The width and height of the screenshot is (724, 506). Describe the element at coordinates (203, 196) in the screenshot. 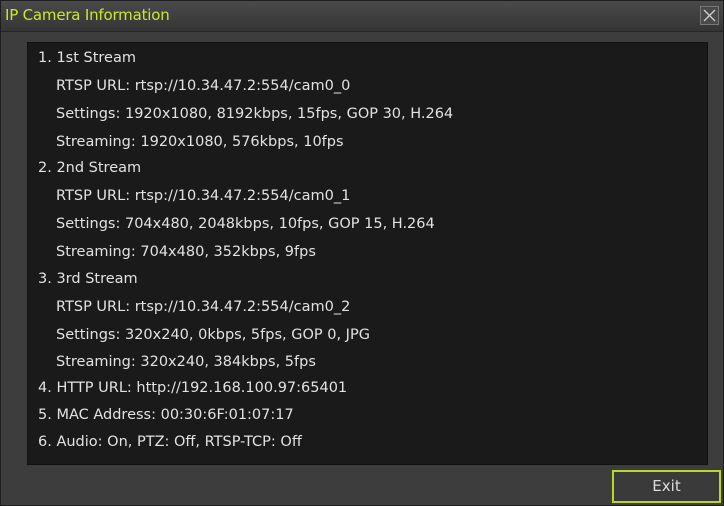

I see `stream2-rtsp-url: RTSP URL: rtsp://10.34.47.2:554/cam0_1` at that location.